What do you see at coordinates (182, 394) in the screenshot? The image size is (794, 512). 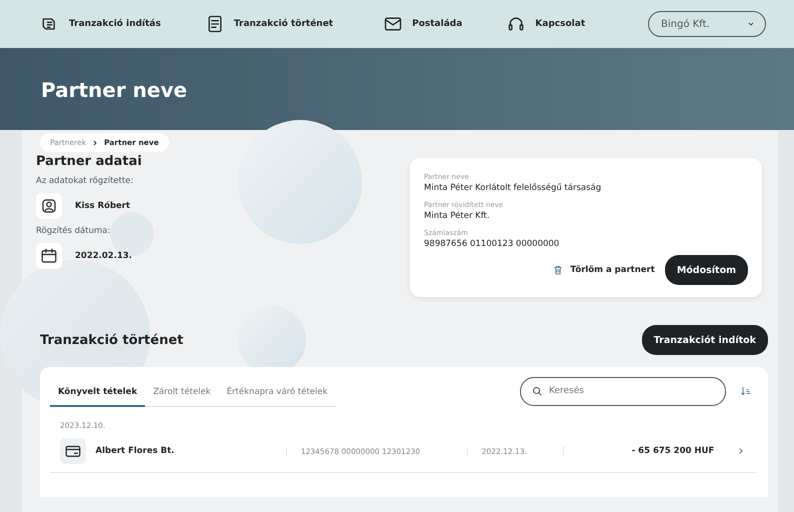 I see `tab: Zárolt tételek` at bounding box center [182, 394].